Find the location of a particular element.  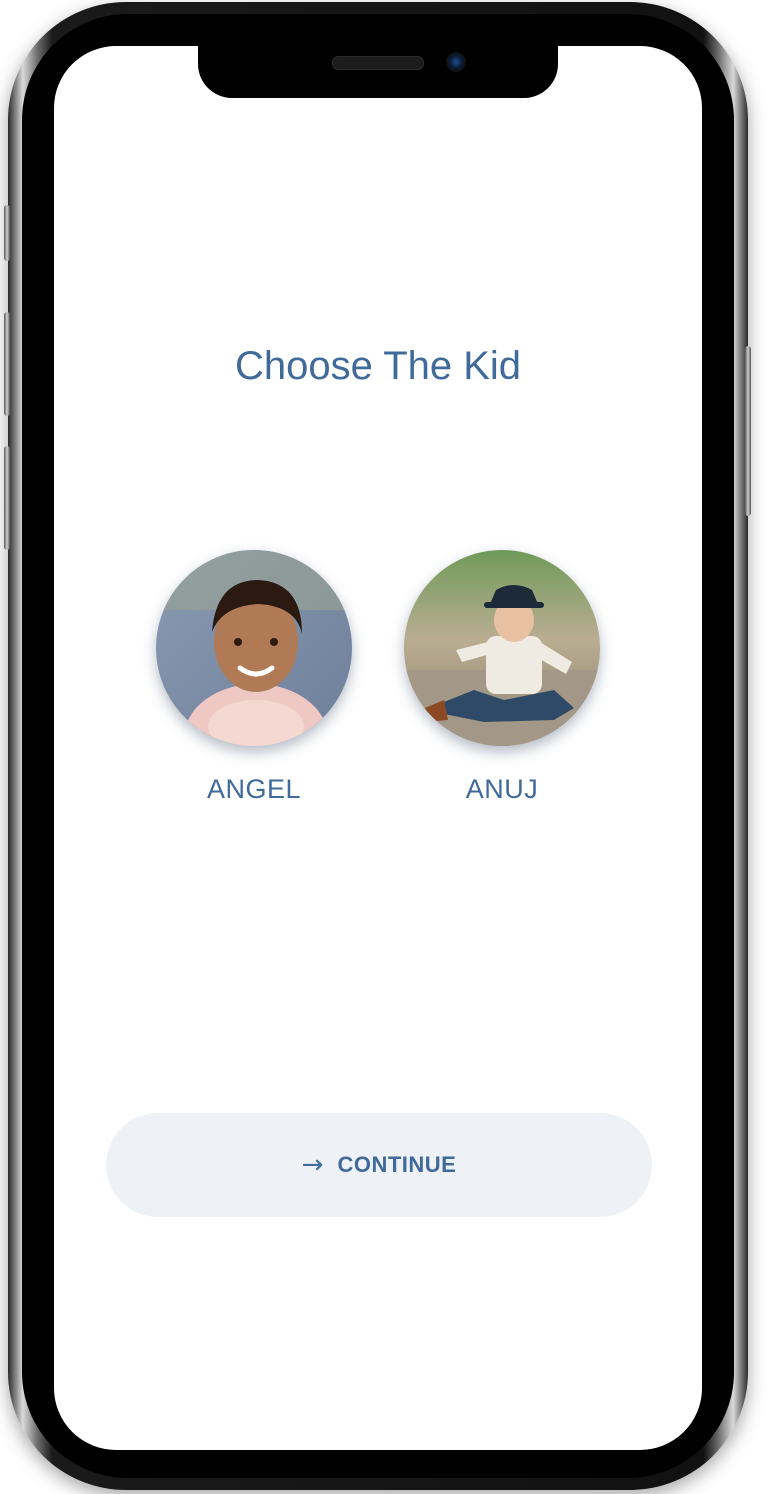

speaker-grille is located at coordinates (378, 63).